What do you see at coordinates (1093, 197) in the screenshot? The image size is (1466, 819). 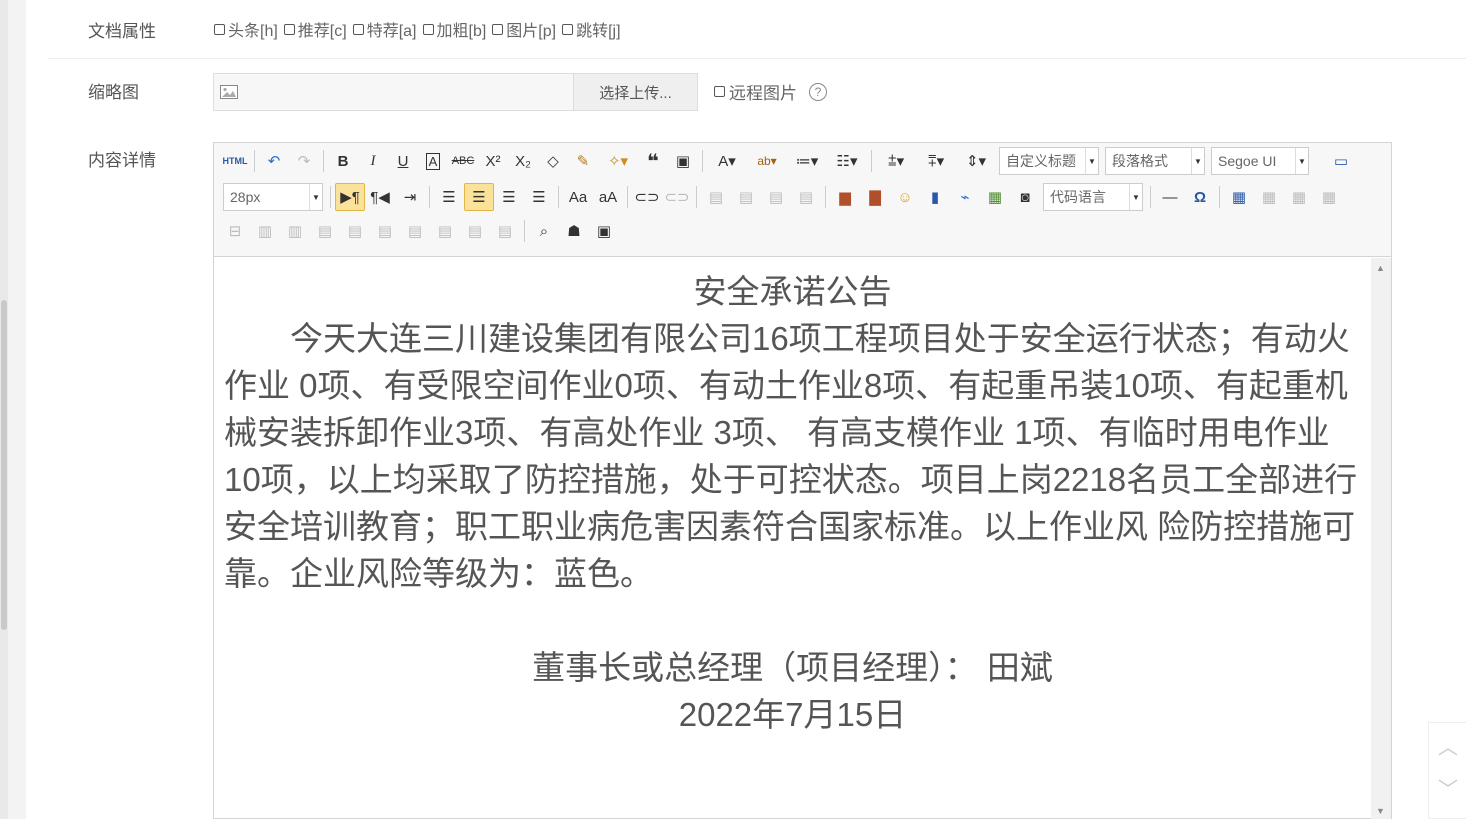 I see `code-language-select: 代码语言 ▼` at bounding box center [1093, 197].